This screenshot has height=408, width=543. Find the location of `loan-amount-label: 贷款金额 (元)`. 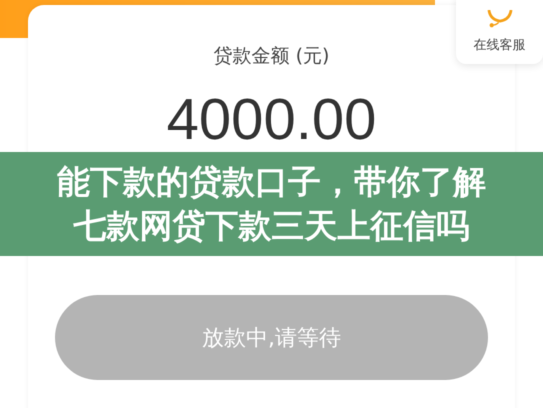

loan-amount-label: 贷款金额 (元) is located at coordinates (272, 56).